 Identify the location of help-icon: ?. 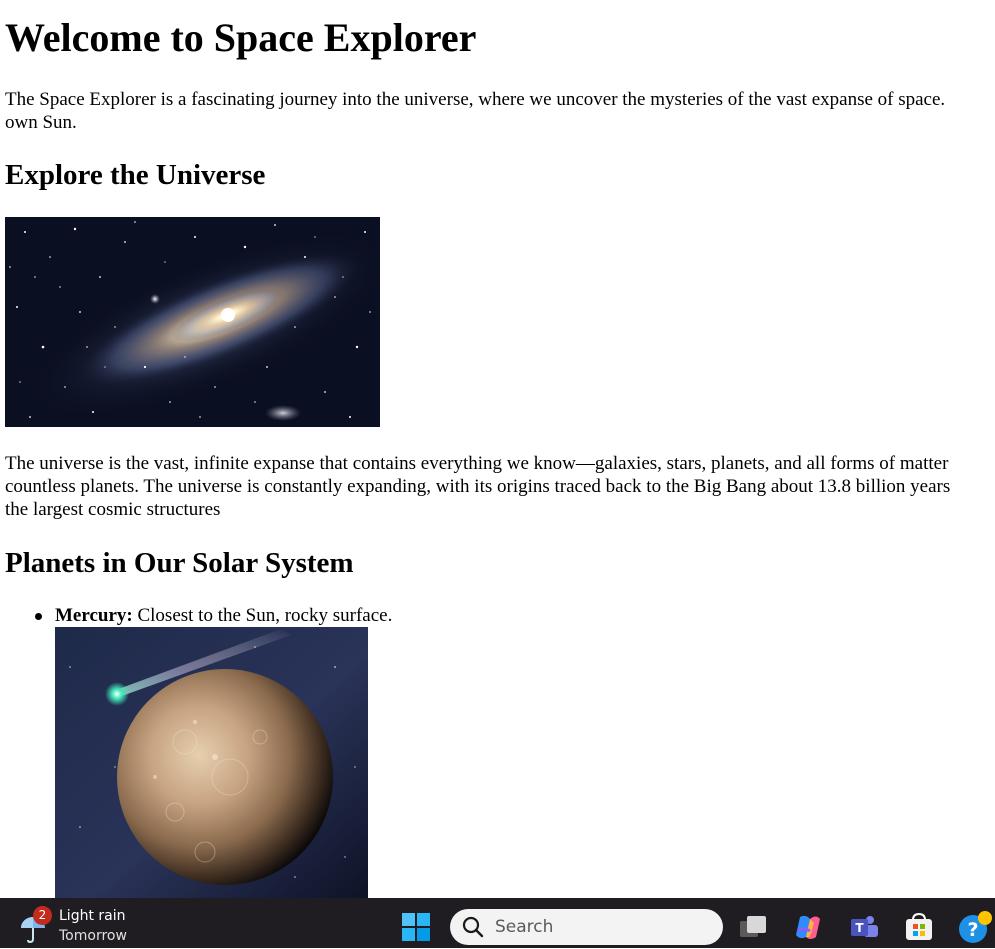
(975, 927).